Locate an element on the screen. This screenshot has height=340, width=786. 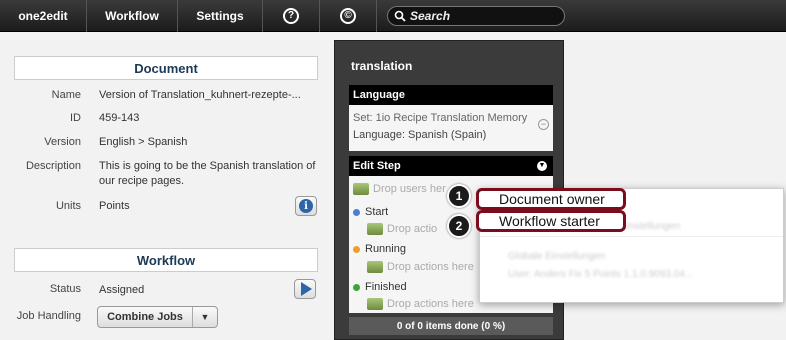
copyright-button: © is located at coordinates (348, 16).